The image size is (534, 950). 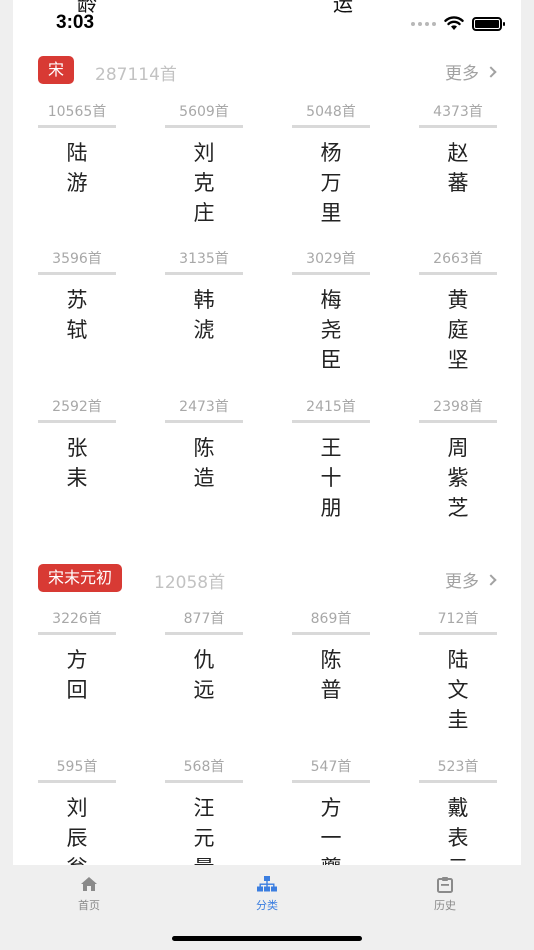 What do you see at coordinates (204, 183) in the screenshot?
I see `poet-name: 刘克庄` at bounding box center [204, 183].